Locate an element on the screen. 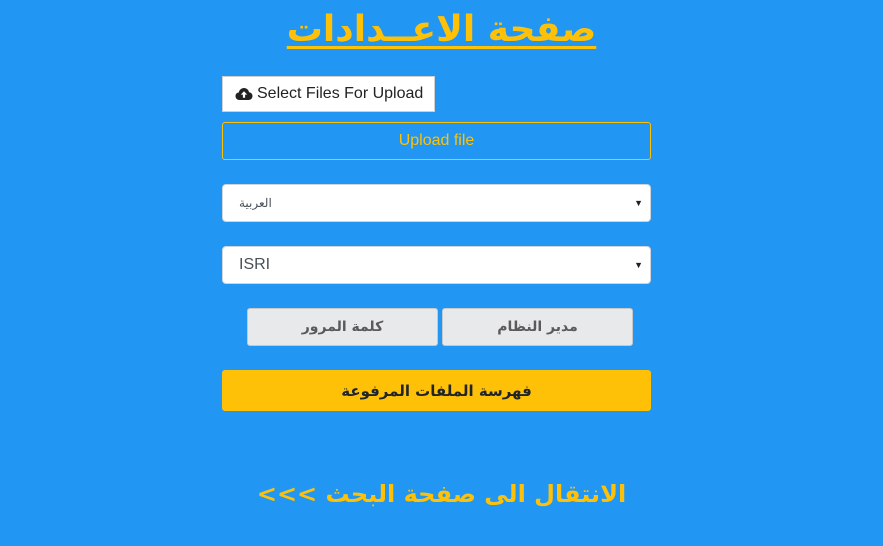 This screenshot has width=883, height=546. cloud-upload-icon is located at coordinates (244, 94).